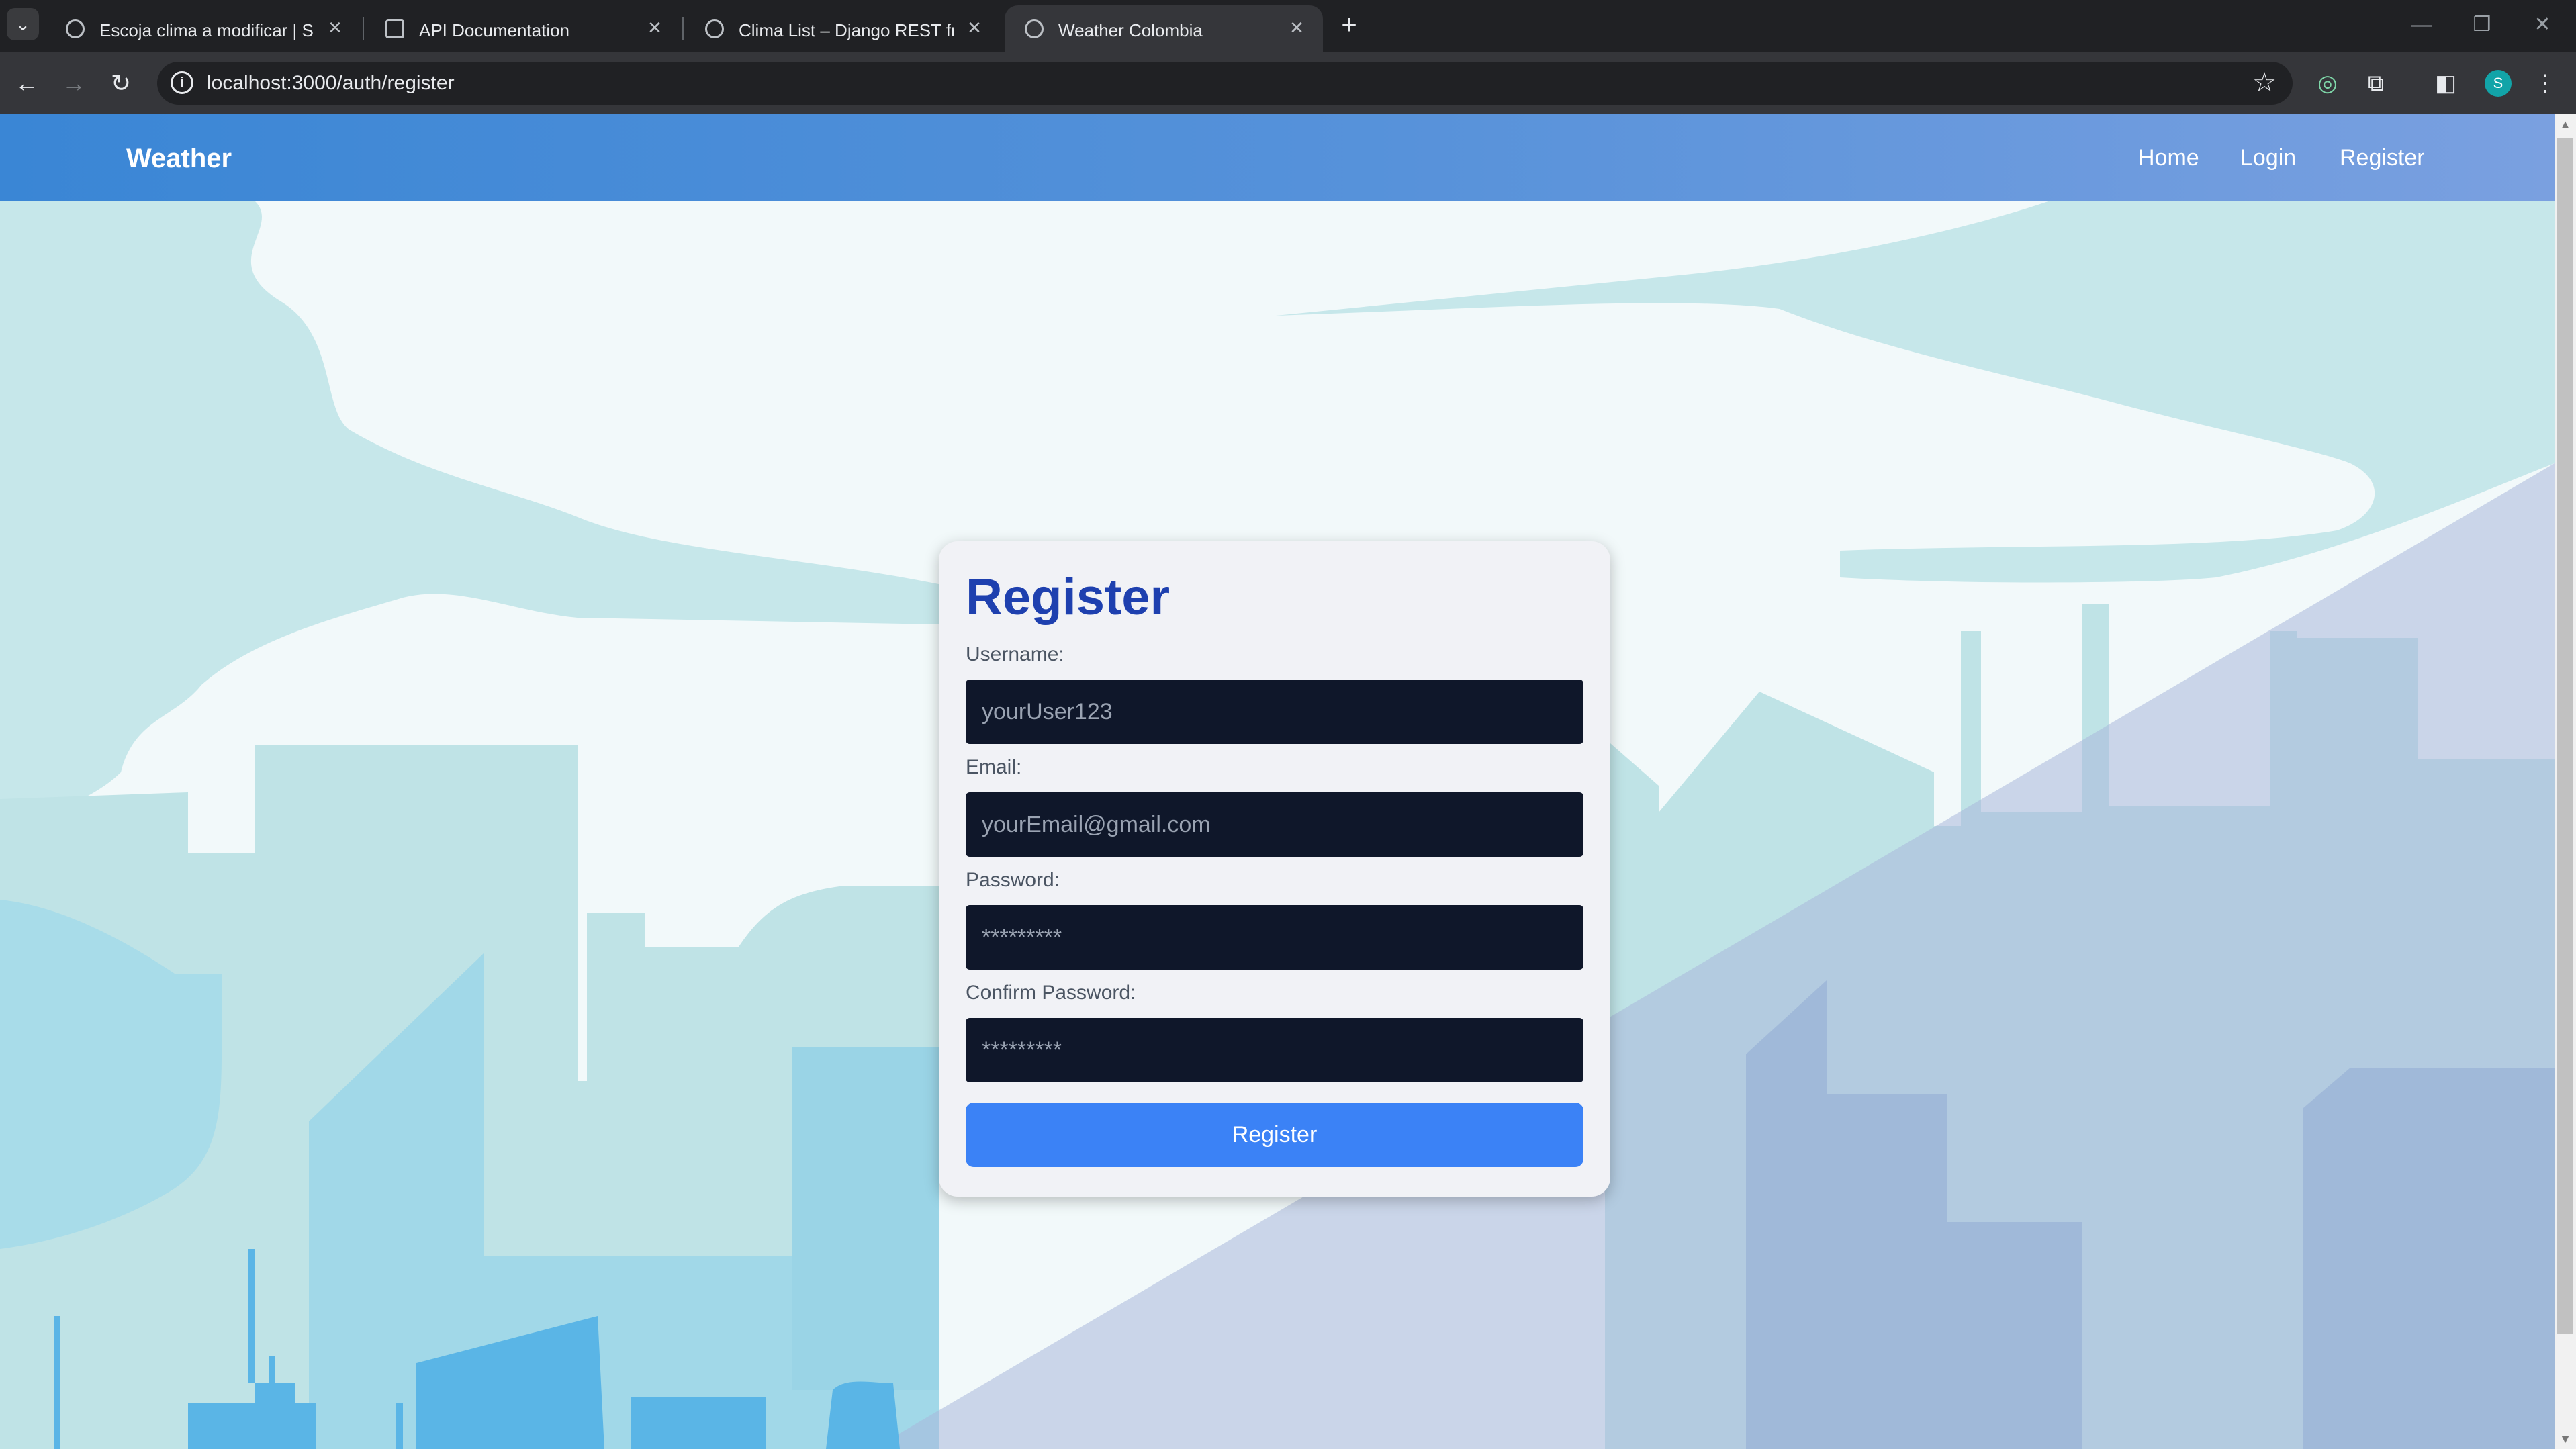 Image resolution: width=2576 pixels, height=1449 pixels. Describe the element at coordinates (1015, 654) in the screenshot. I see `username-label: Username:` at that location.